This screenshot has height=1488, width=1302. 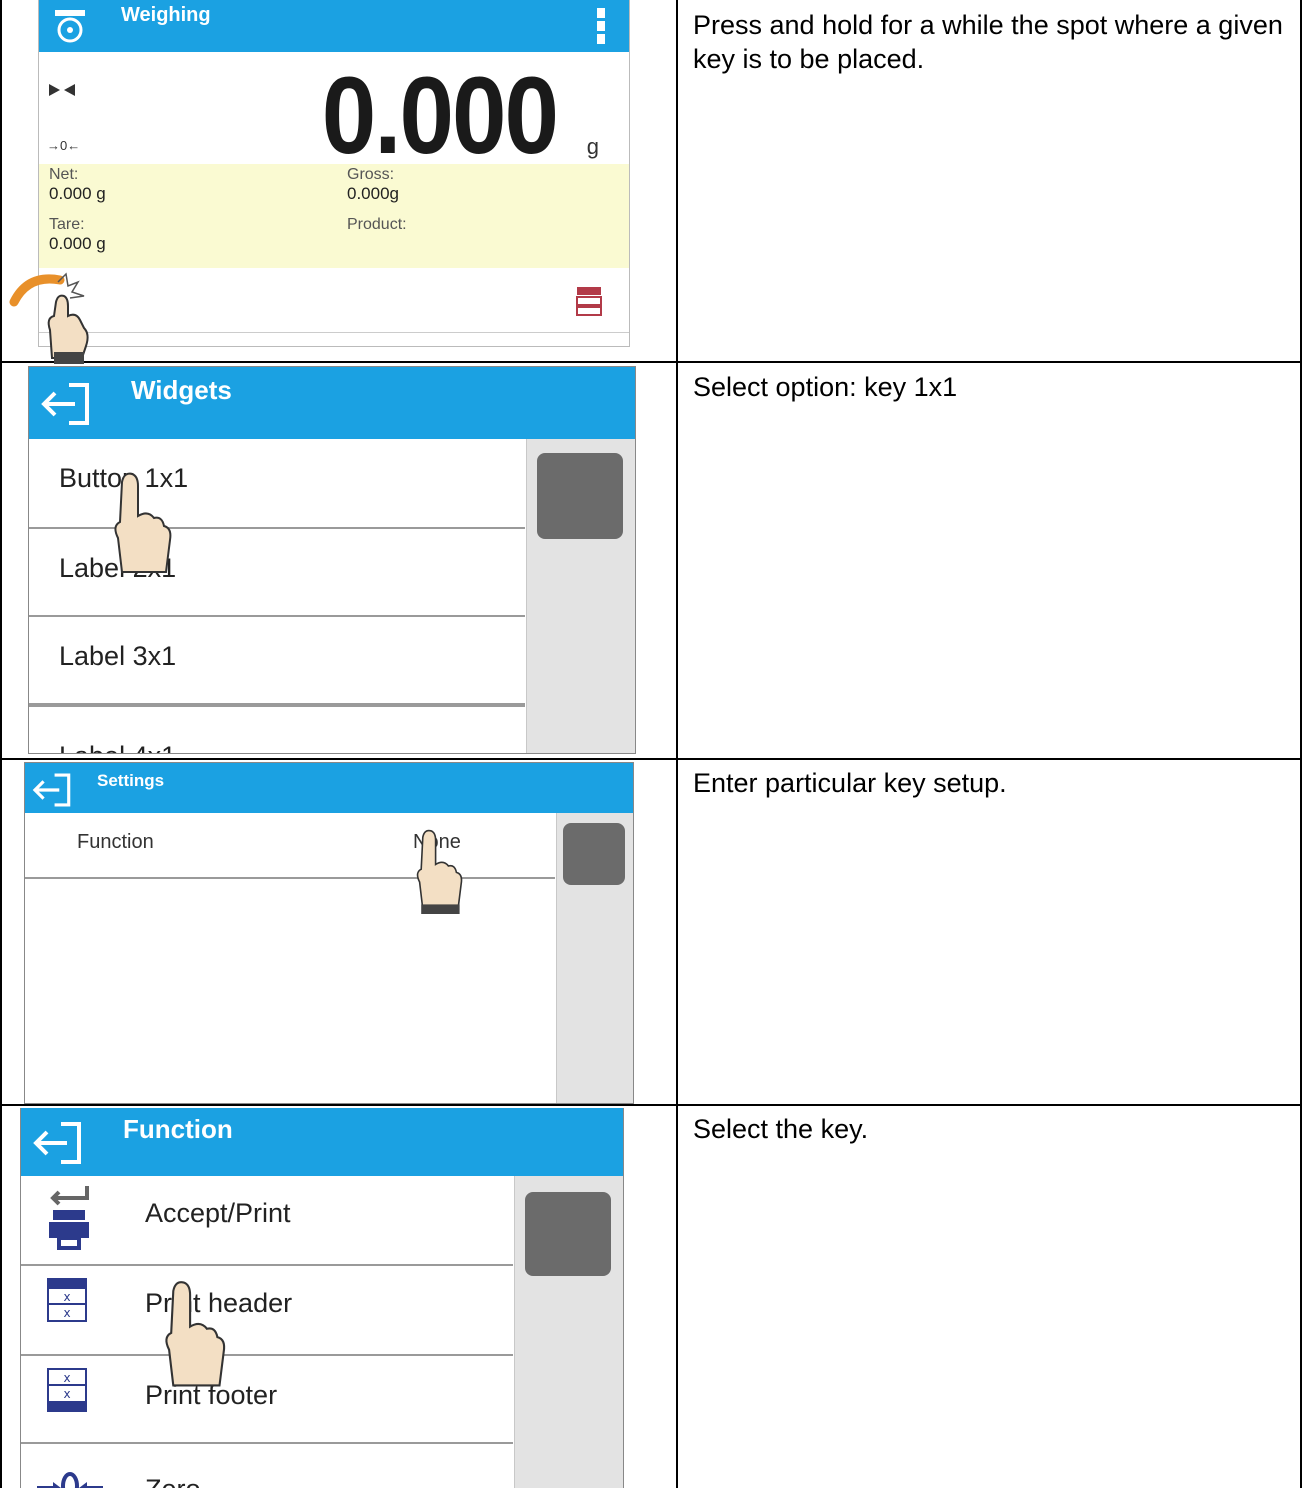 I want to click on database-icon, so click(x=589, y=301).